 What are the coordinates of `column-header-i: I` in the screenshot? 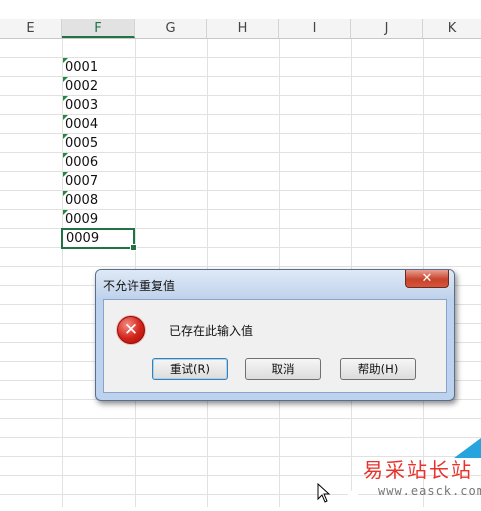 It's located at (315, 28).